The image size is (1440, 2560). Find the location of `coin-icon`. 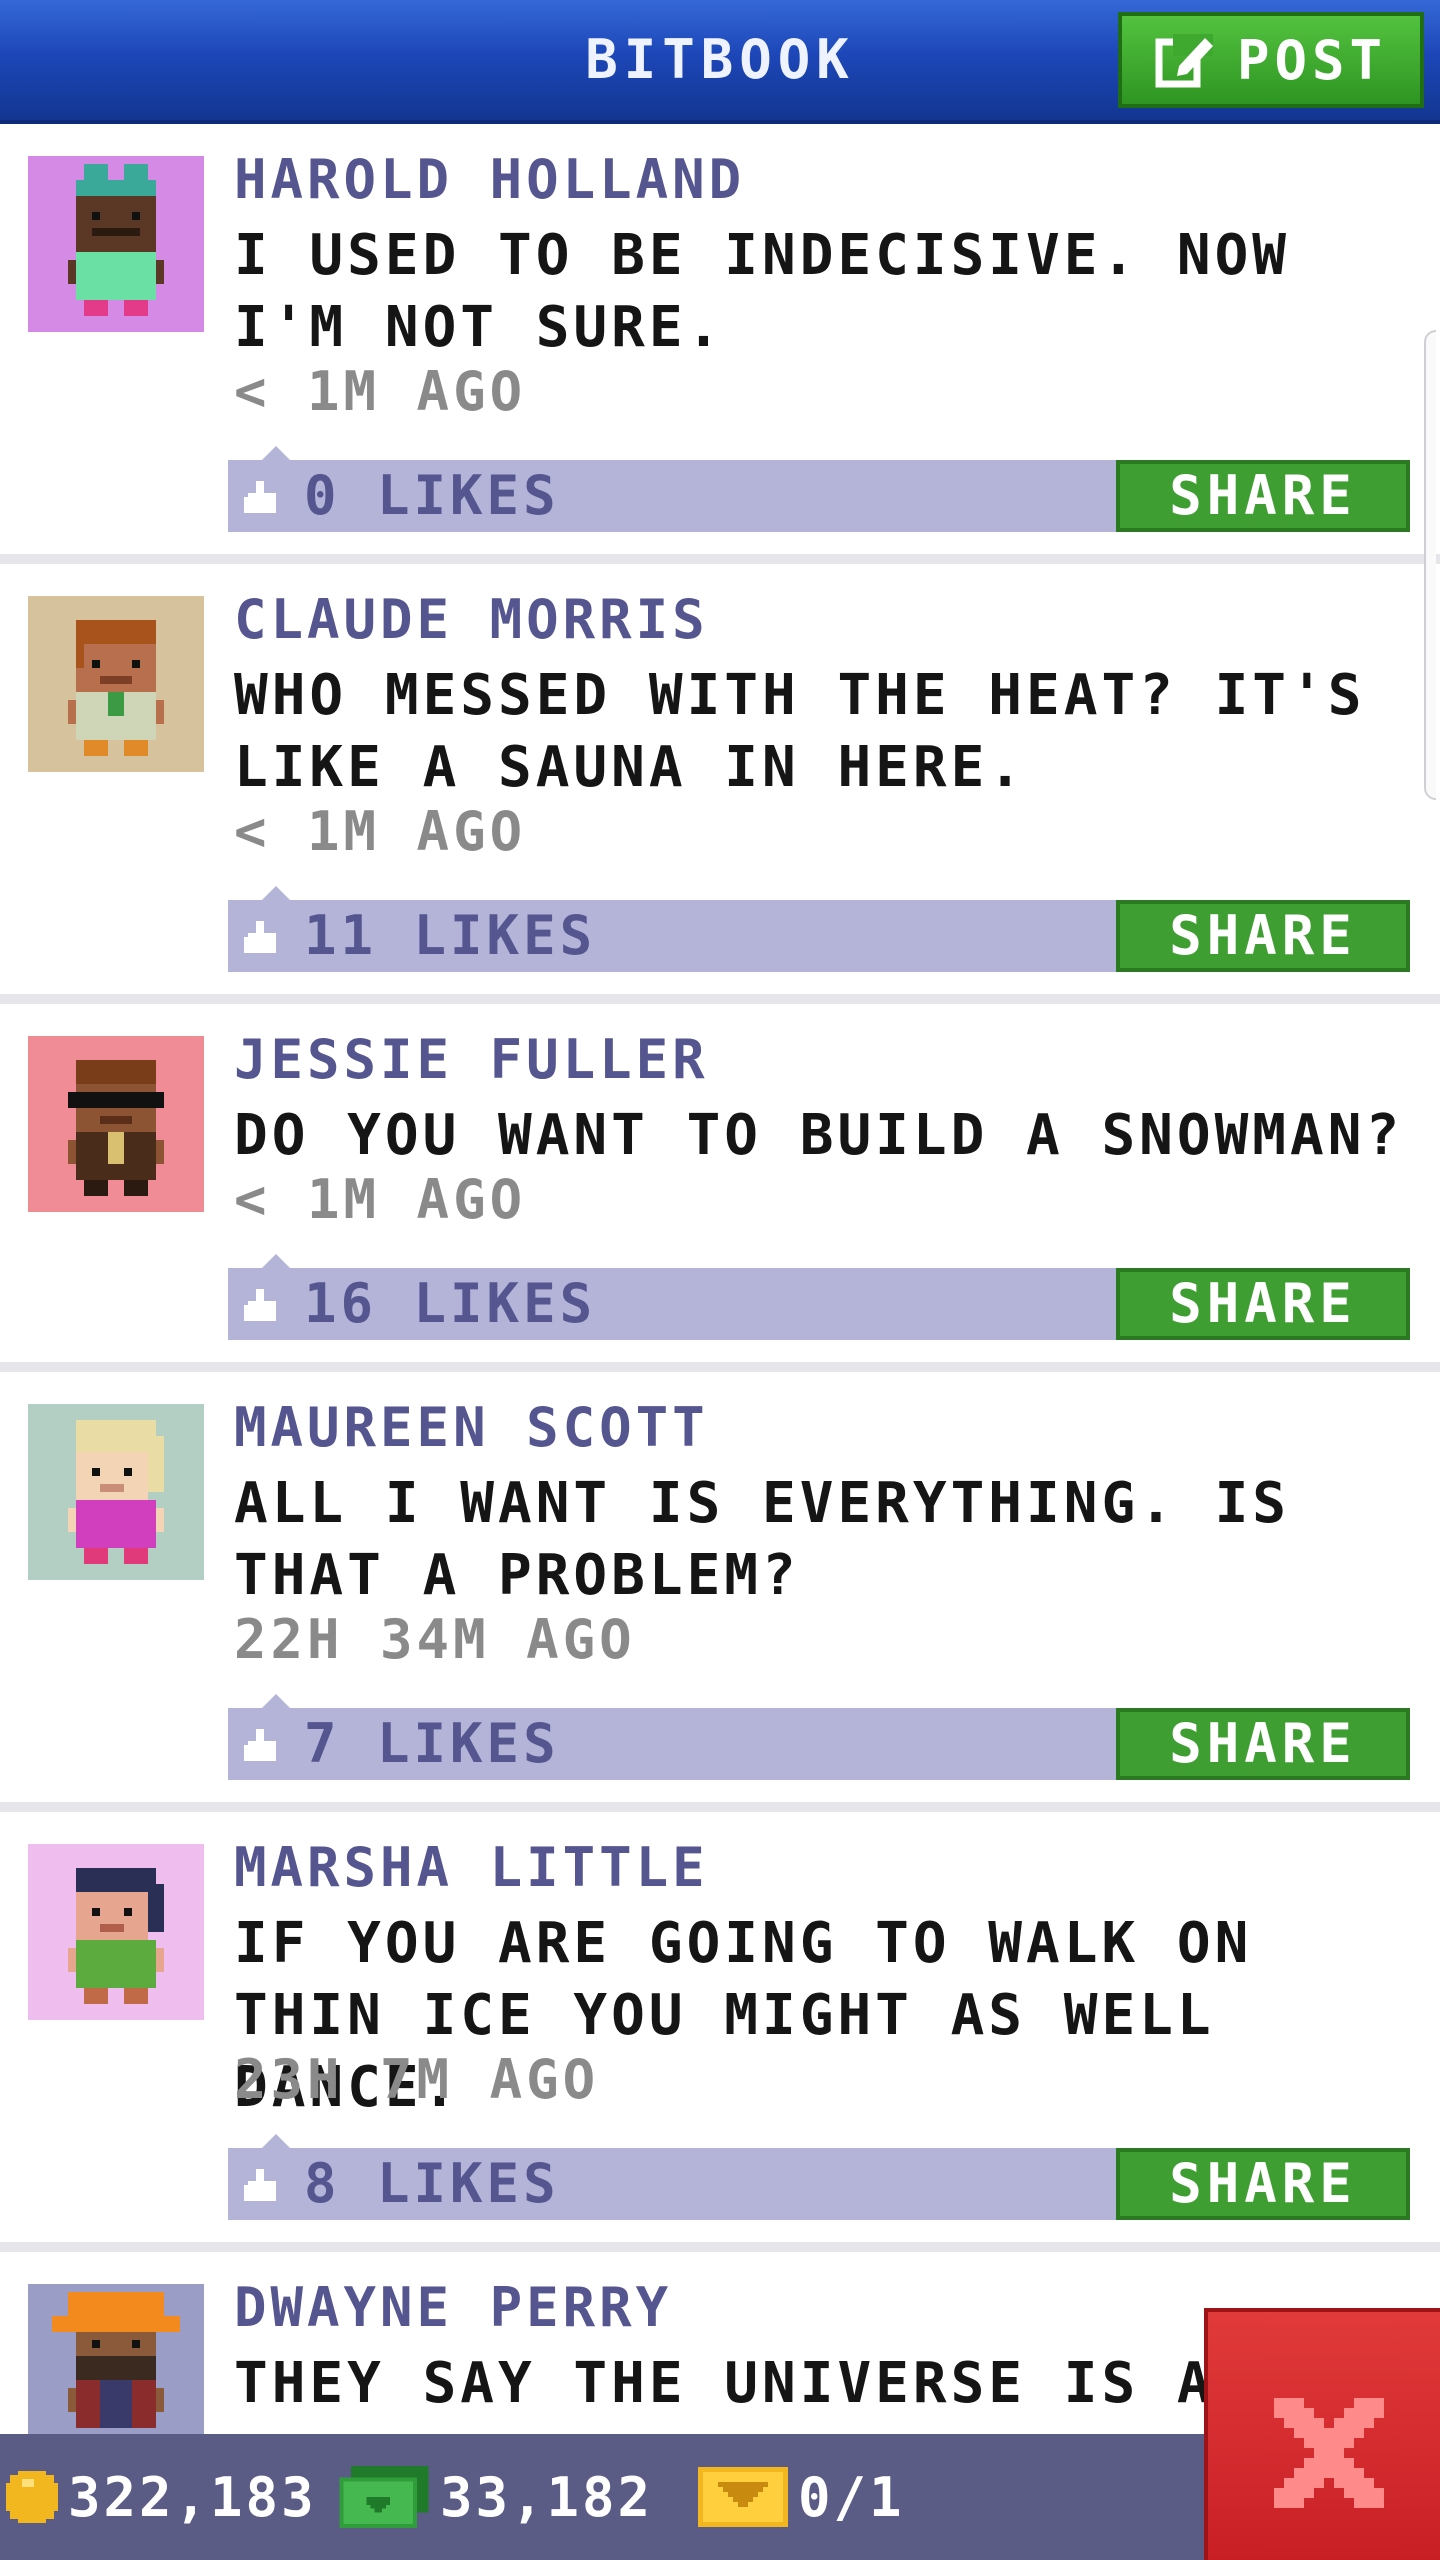

coin-icon is located at coordinates (32, 2497).